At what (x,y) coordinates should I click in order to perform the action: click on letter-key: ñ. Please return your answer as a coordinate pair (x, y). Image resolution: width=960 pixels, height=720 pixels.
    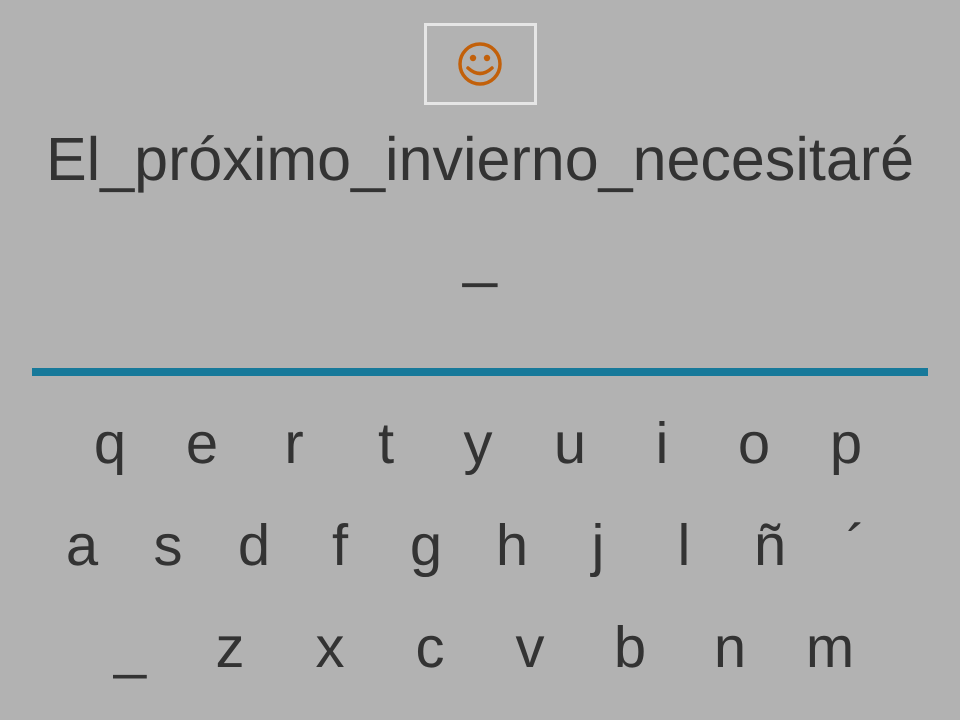
    Looking at the image, I should click on (770, 546).